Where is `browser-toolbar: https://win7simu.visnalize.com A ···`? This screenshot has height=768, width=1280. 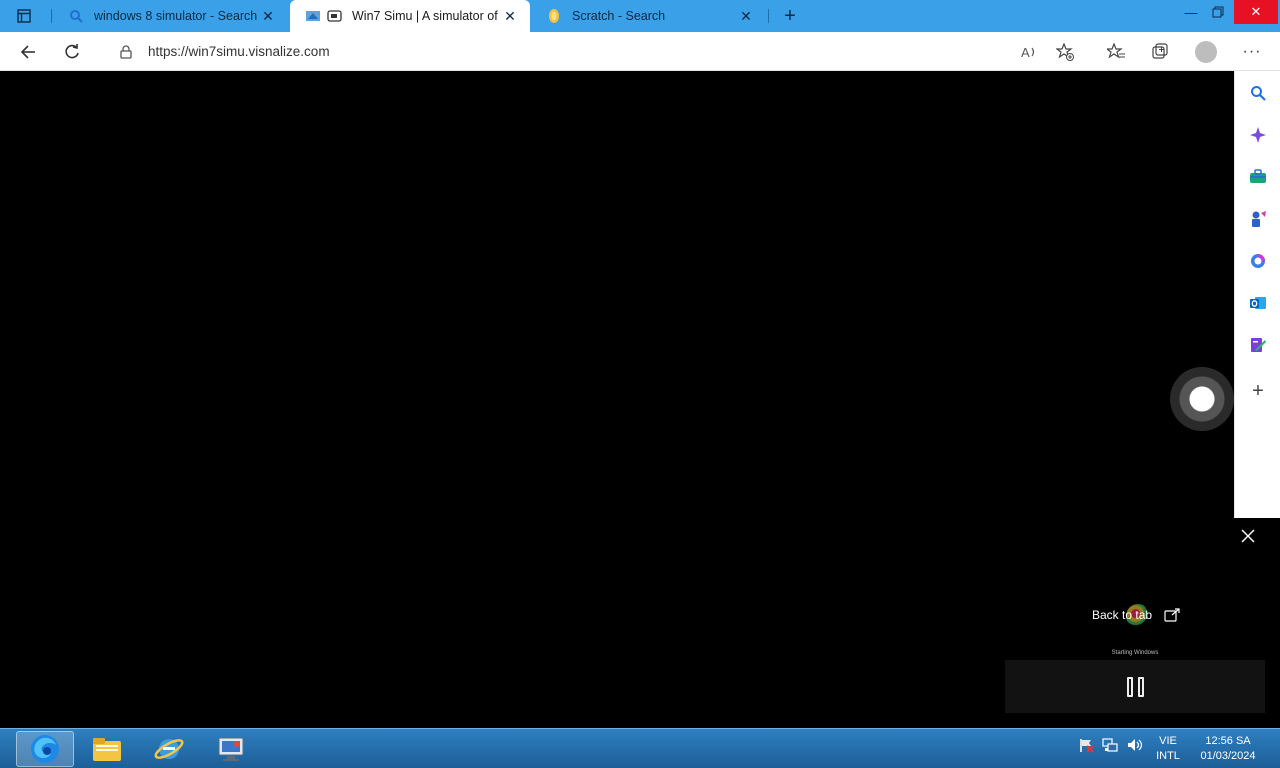
browser-toolbar: https://win7simu.visnalize.com A ··· is located at coordinates (640, 51).